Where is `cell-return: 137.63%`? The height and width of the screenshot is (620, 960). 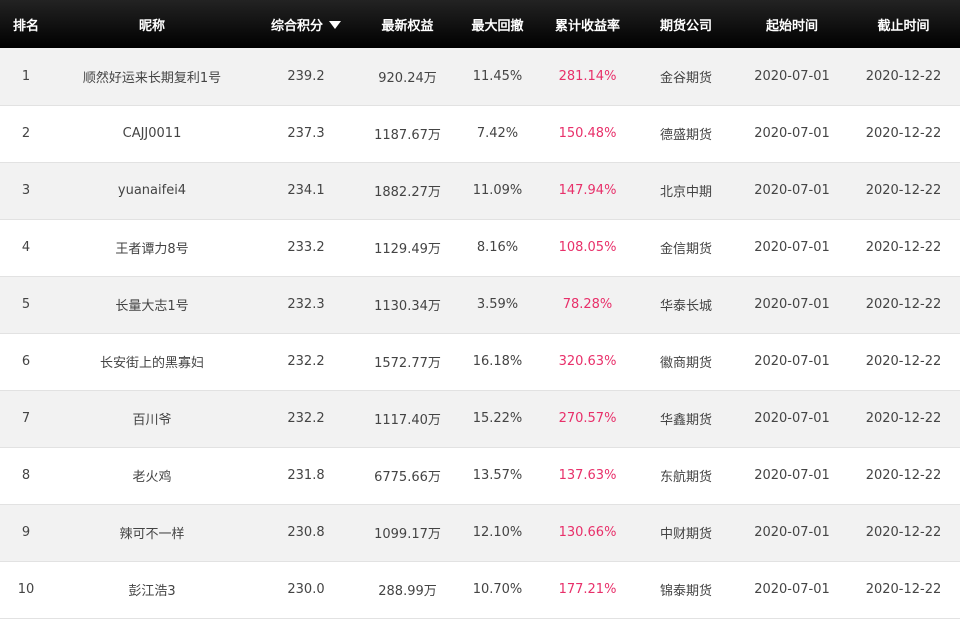
cell-return: 137.63% is located at coordinates (587, 475).